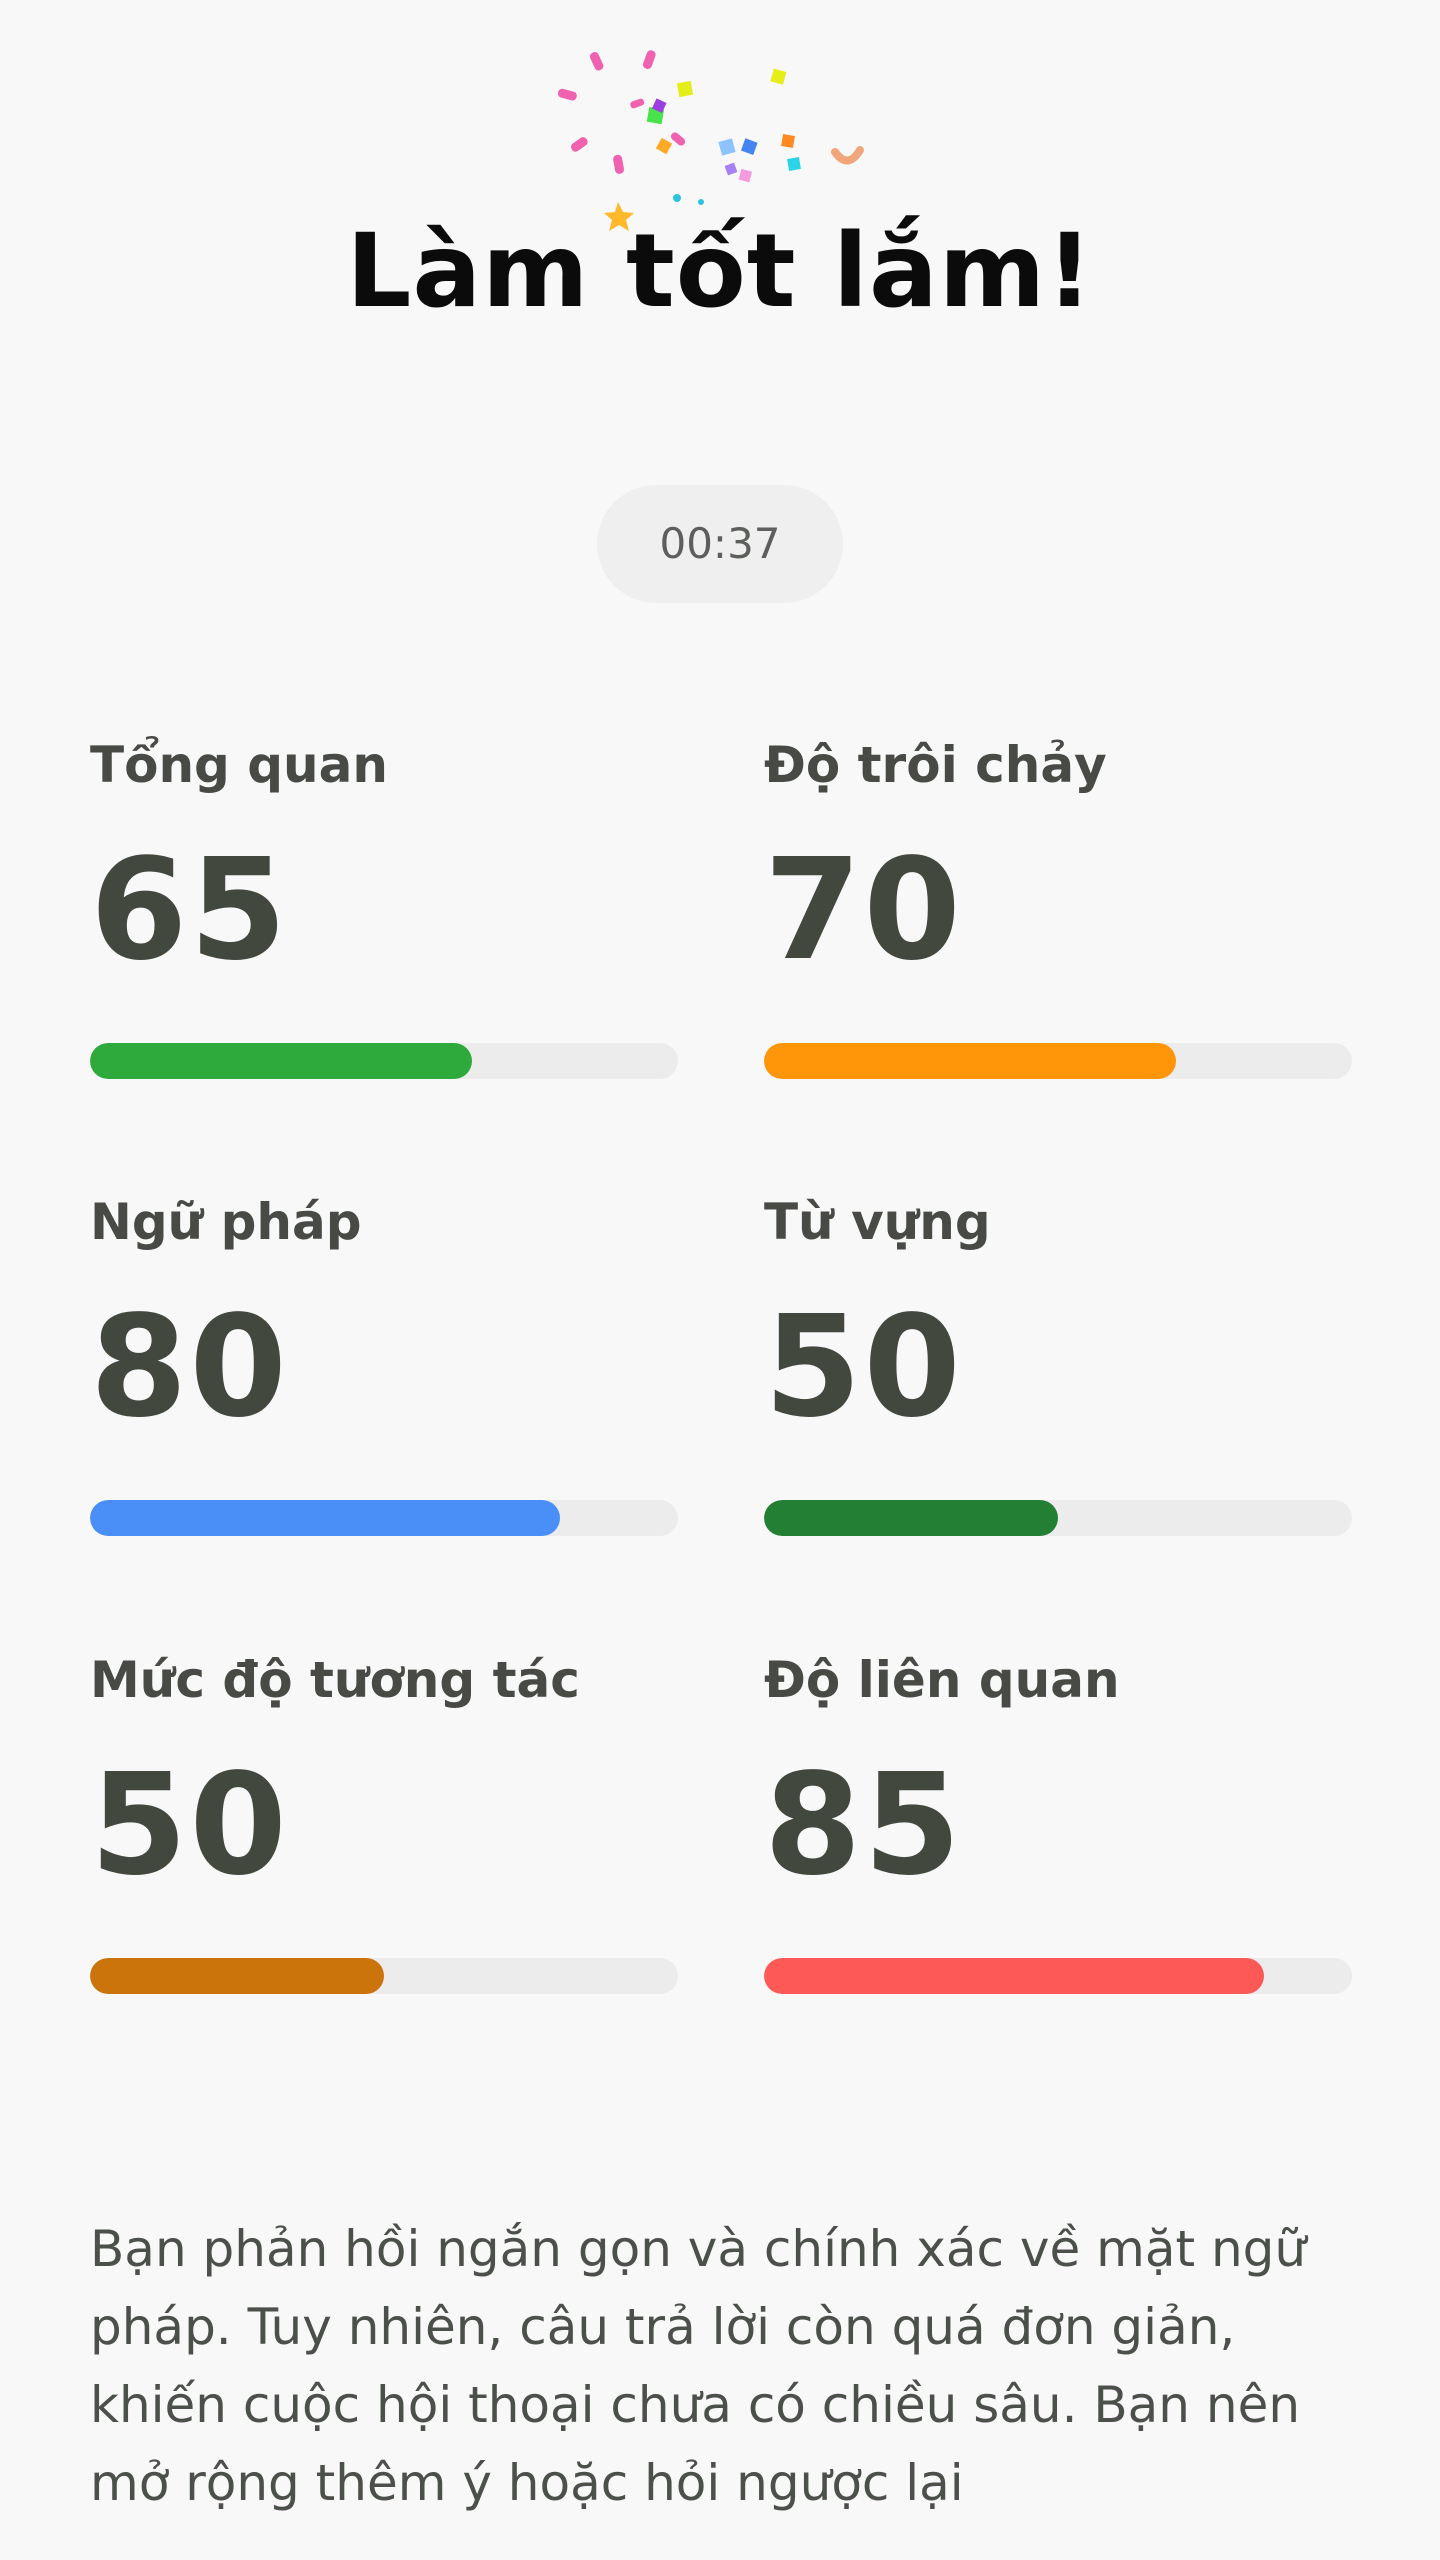 This screenshot has width=1440, height=2560. Describe the element at coordinates (935, 765) in the screenshot. I see `metric-label: Độ trôi chảy` at that location.